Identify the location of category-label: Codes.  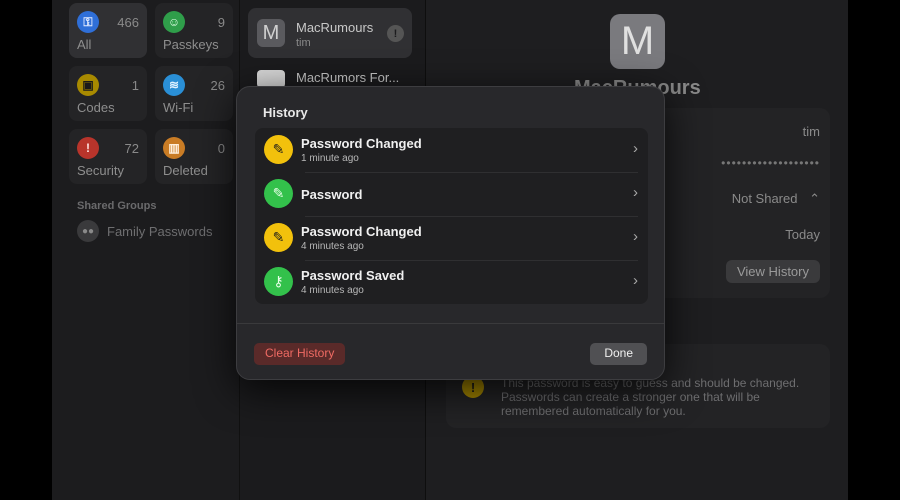
(96, 107).